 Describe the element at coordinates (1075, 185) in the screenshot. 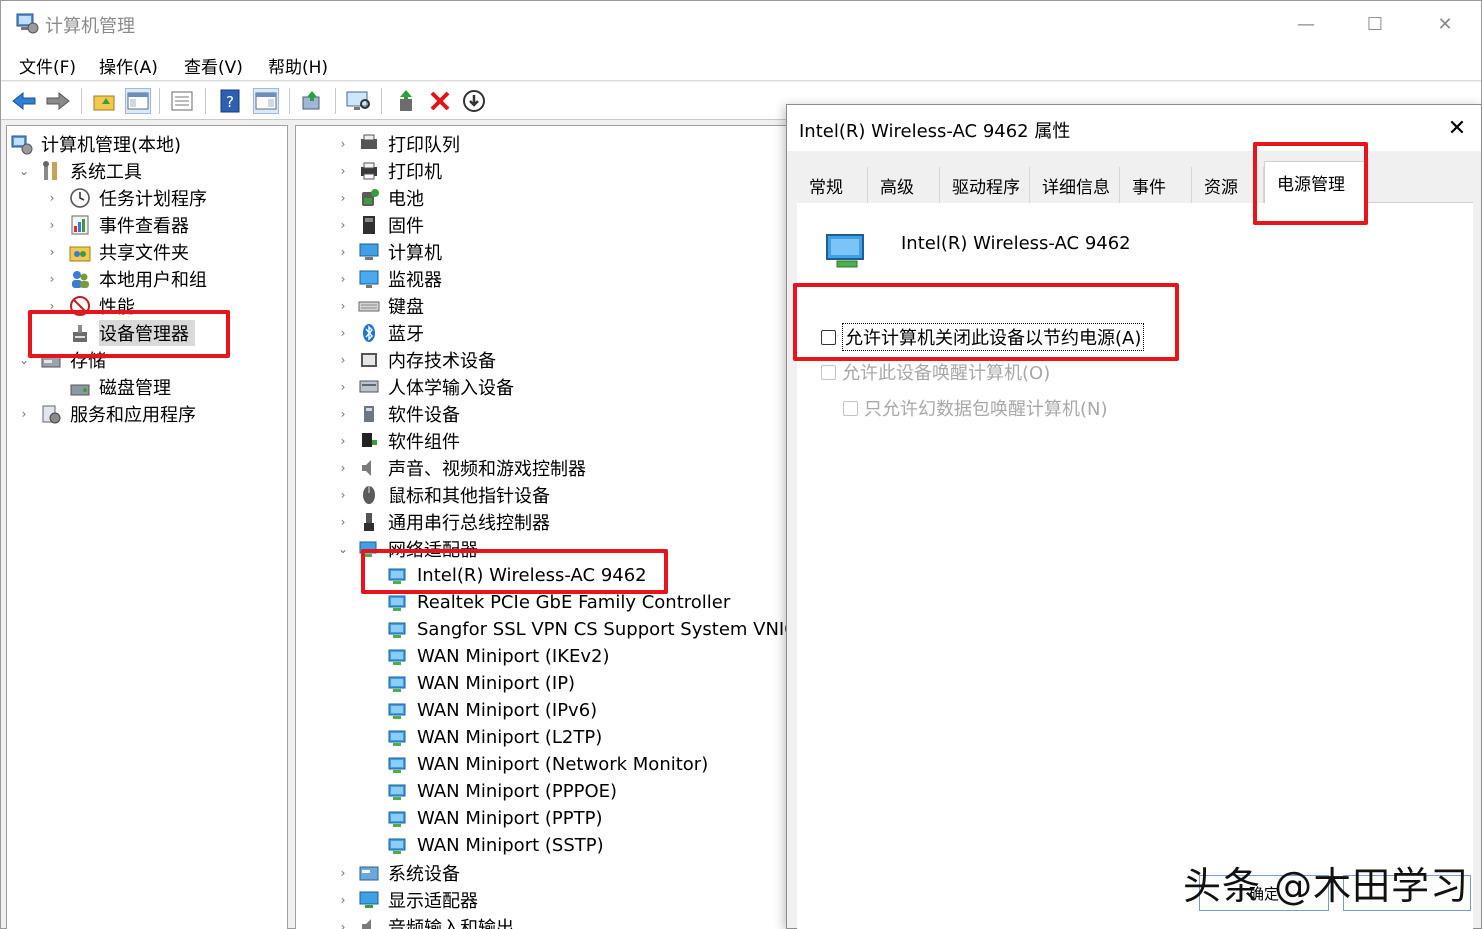

I see `tab-details: 详细信息` at that location.